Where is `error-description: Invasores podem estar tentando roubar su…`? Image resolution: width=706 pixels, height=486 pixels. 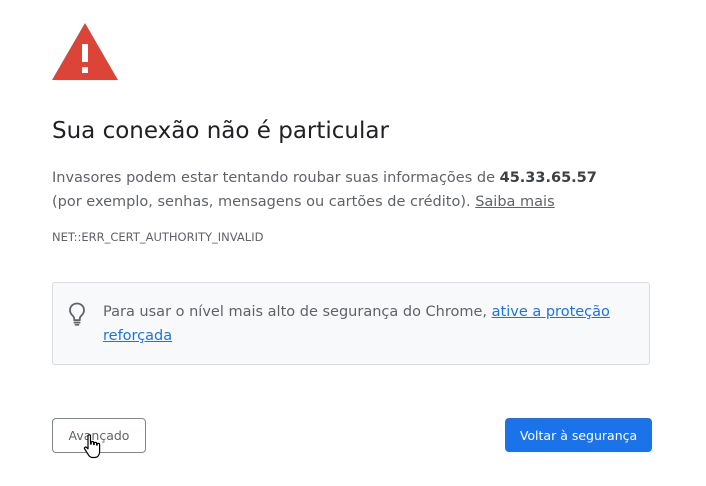
error-description: Invasores podem estar tentando roubar su… is located at coordinates (339, 190).